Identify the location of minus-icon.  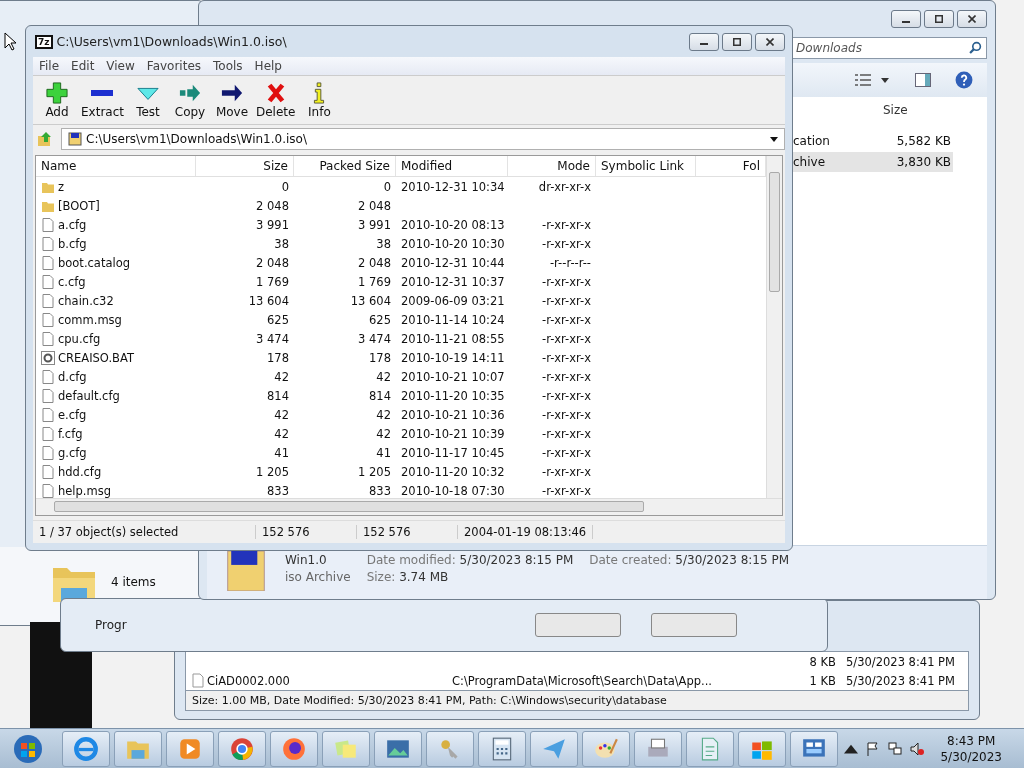
(102, 92).